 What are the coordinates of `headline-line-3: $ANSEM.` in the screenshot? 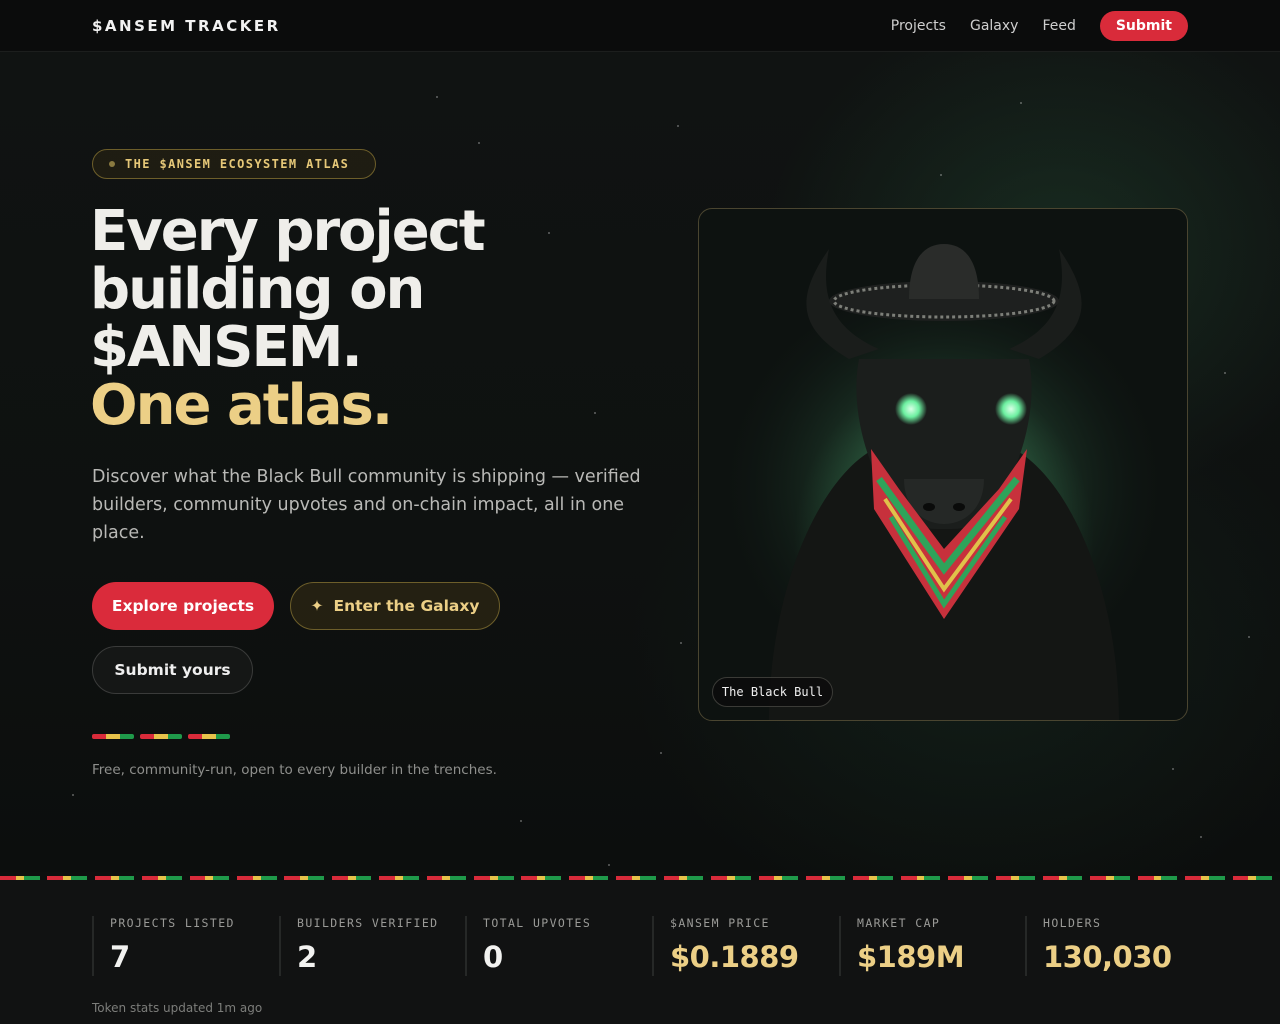 It's located at (226, 347).